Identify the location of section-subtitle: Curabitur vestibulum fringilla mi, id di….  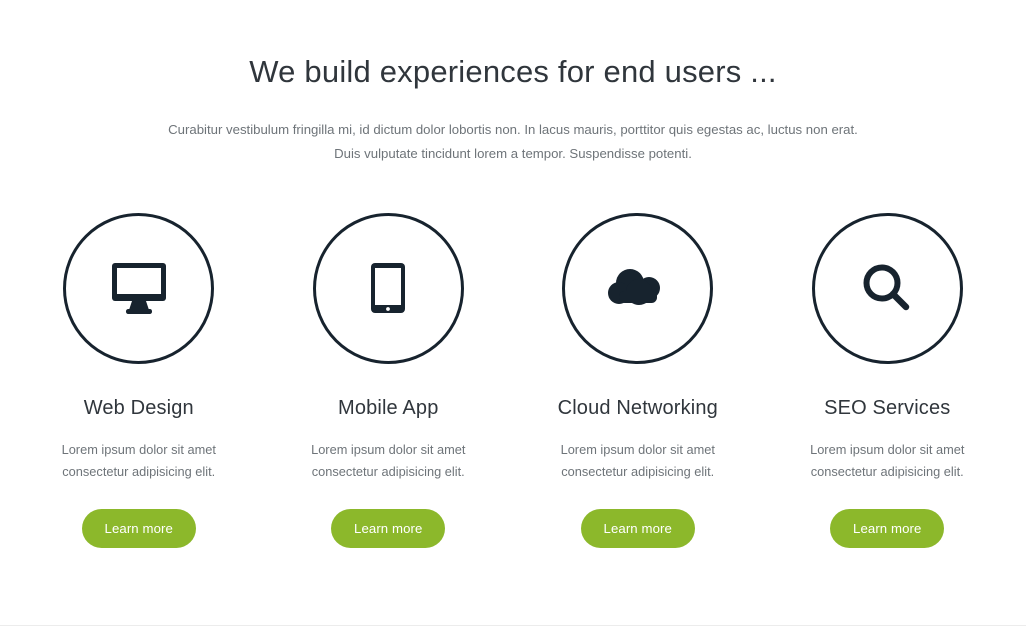
(513, 142).